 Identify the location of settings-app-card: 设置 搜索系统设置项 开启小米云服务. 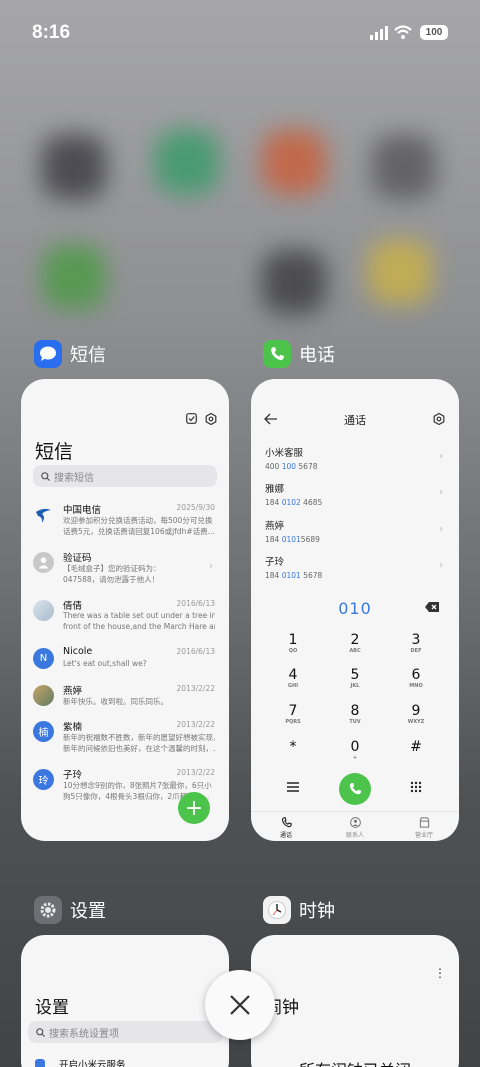
(125, 1001).